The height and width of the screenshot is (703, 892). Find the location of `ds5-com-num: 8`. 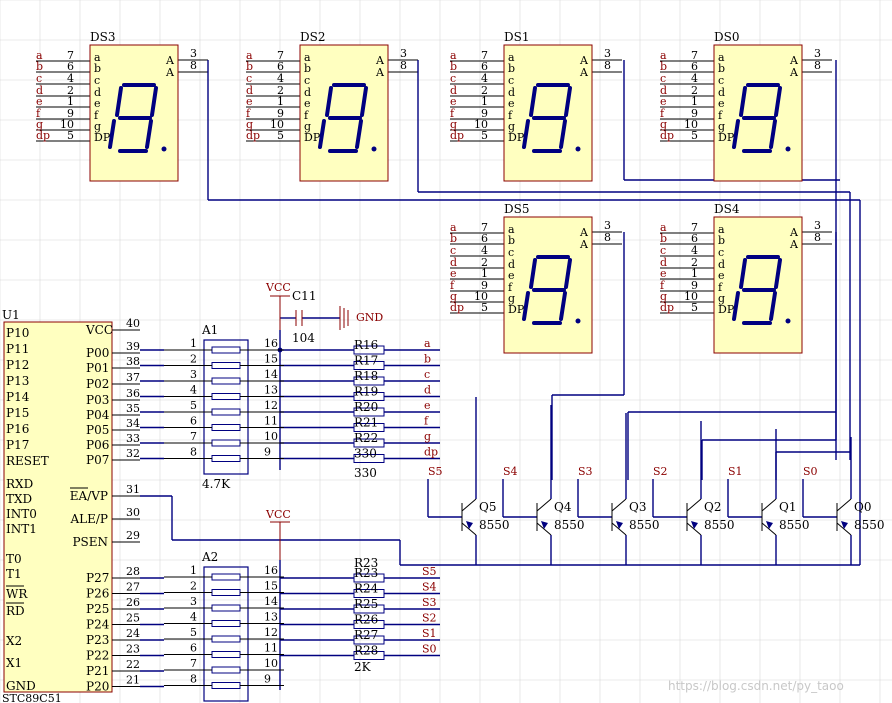

ds5-com-num: 8 is located at coordinates (607, 237).